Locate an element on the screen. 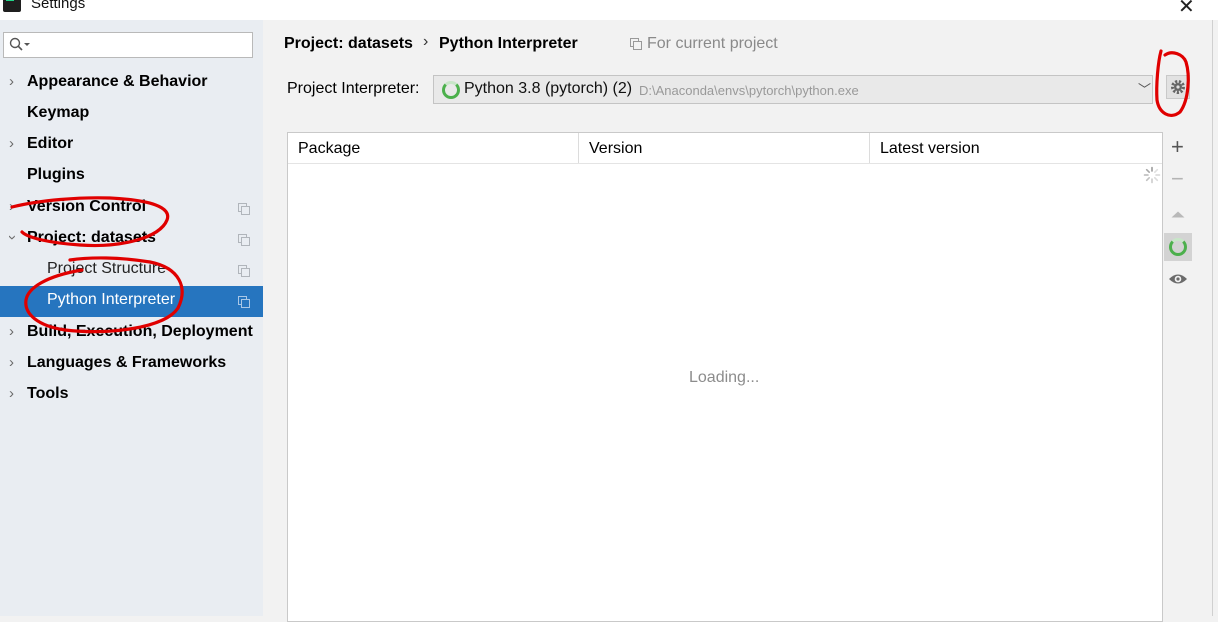 Image resolution: width=1218 pixels, height=622 pixels. gear-icon is located at coordinates (1178, 87).